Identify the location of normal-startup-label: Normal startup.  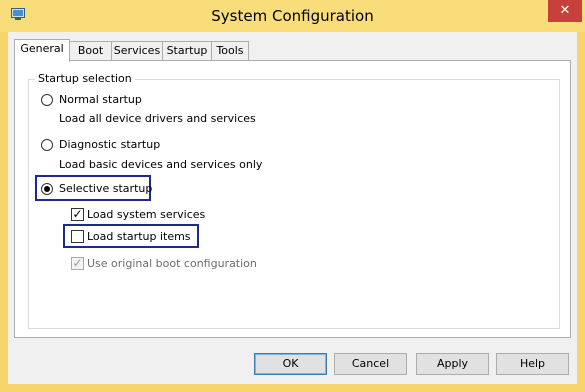
(100, 99).